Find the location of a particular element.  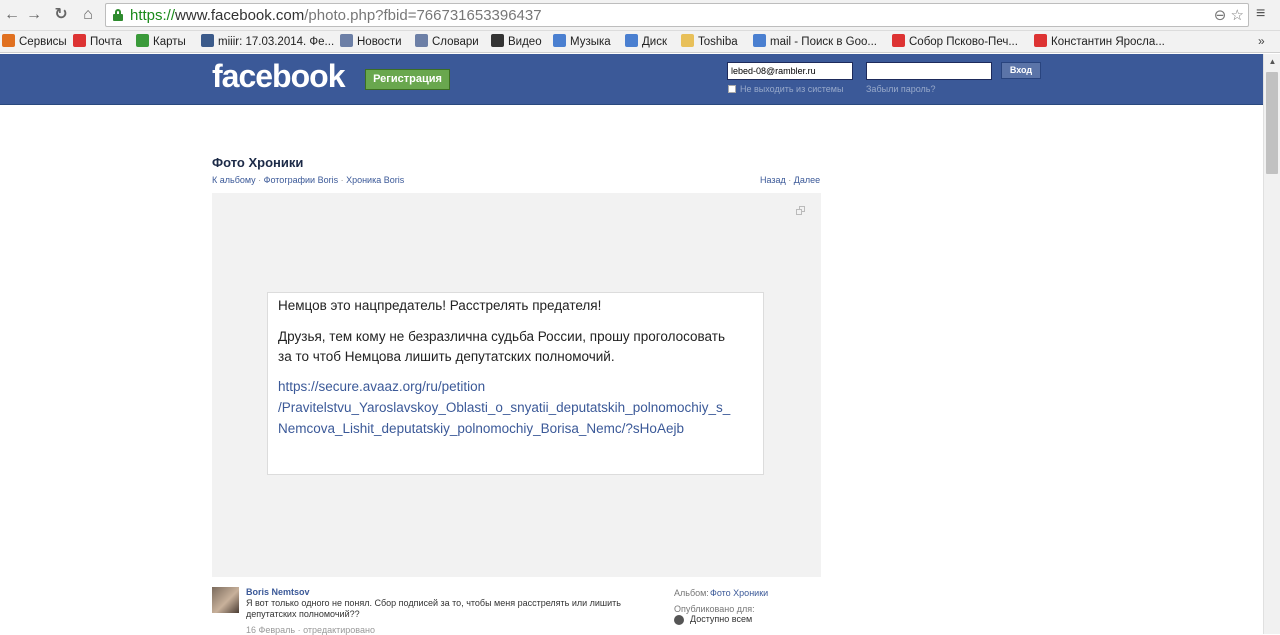

password-field is located at coordinates (929, 71).